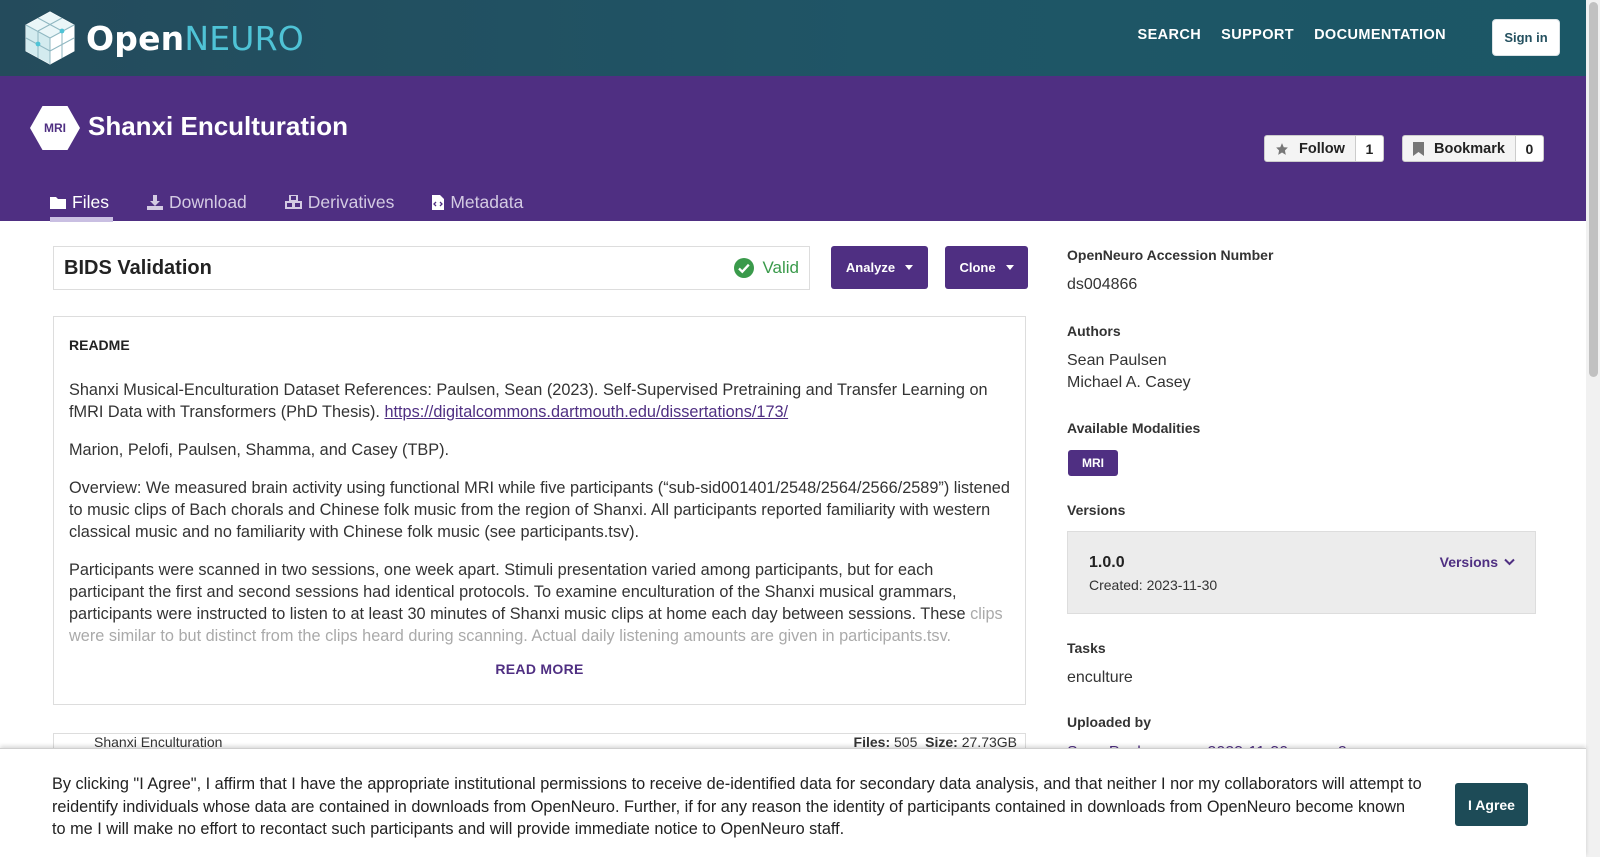 The image size is (1600, 857). I want to click on logo-wordmark: OpenNEURO, so click(195, 38).